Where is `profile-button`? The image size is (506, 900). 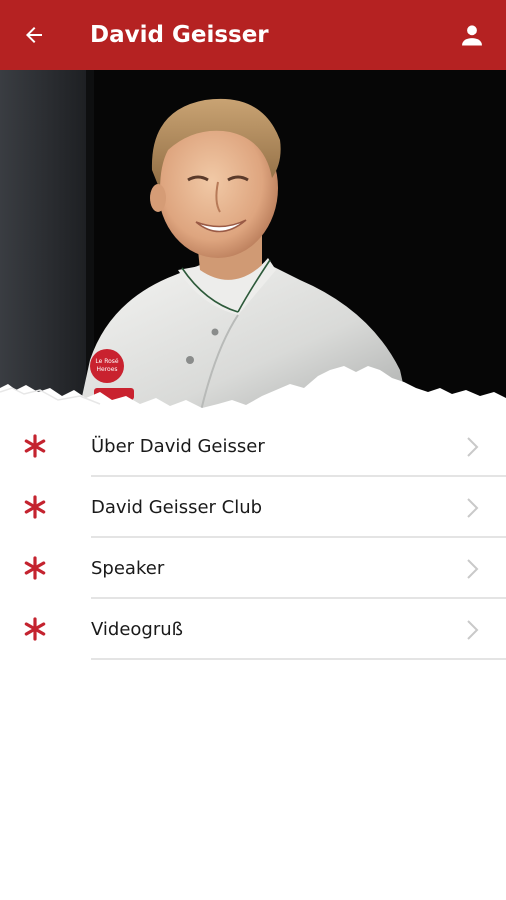
profile-button is located at coordinates (472, 35).